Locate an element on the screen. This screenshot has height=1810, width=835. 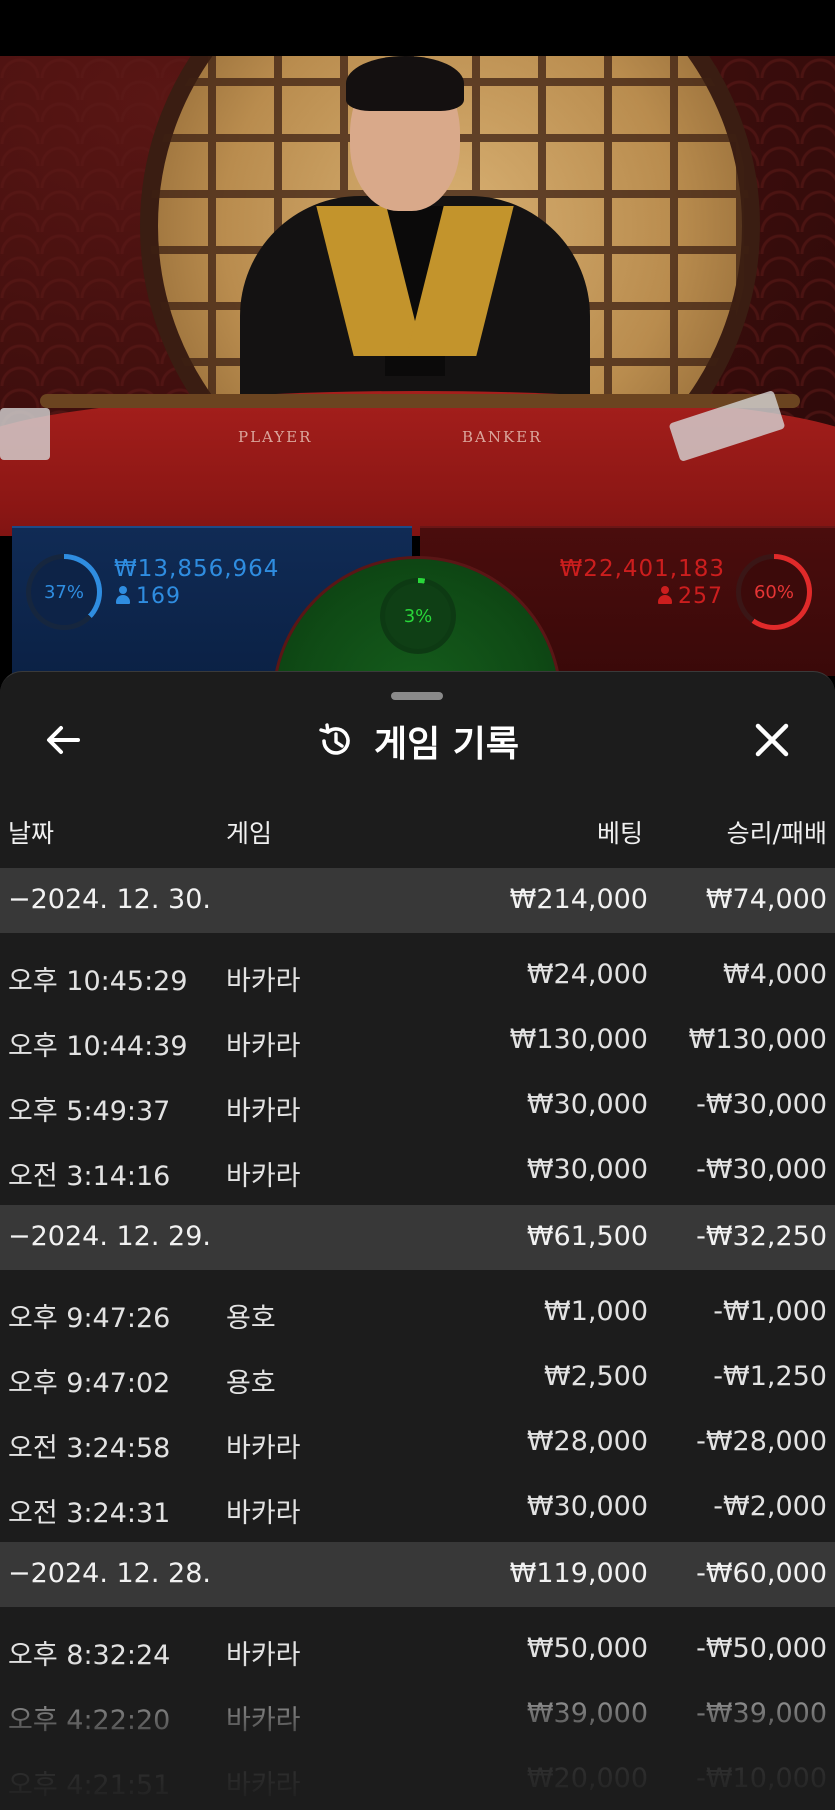
row-time: 오전 3:14:16 is located at coordinates (89, 1176).